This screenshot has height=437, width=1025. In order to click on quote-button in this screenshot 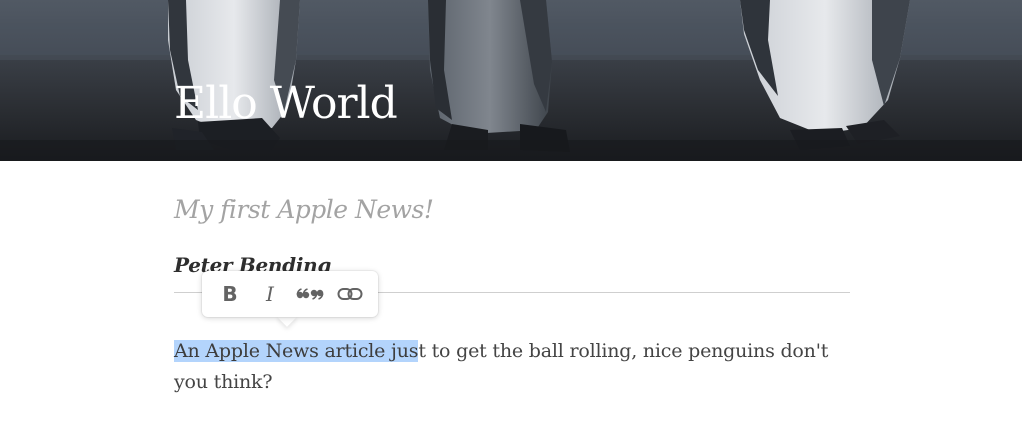, I will do `click(310, 294)`.